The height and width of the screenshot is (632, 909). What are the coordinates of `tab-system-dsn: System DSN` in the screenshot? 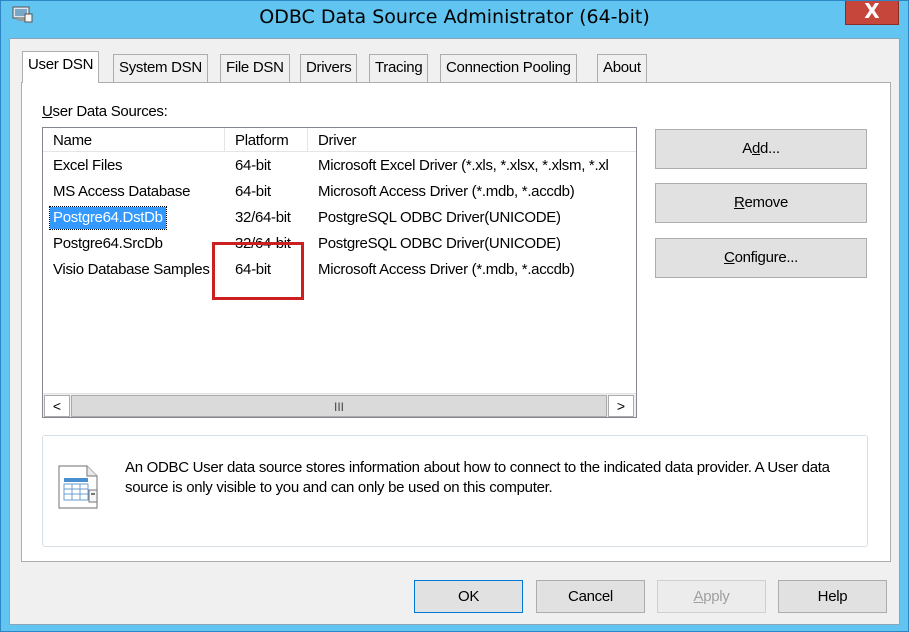 It's located at (160, 68).